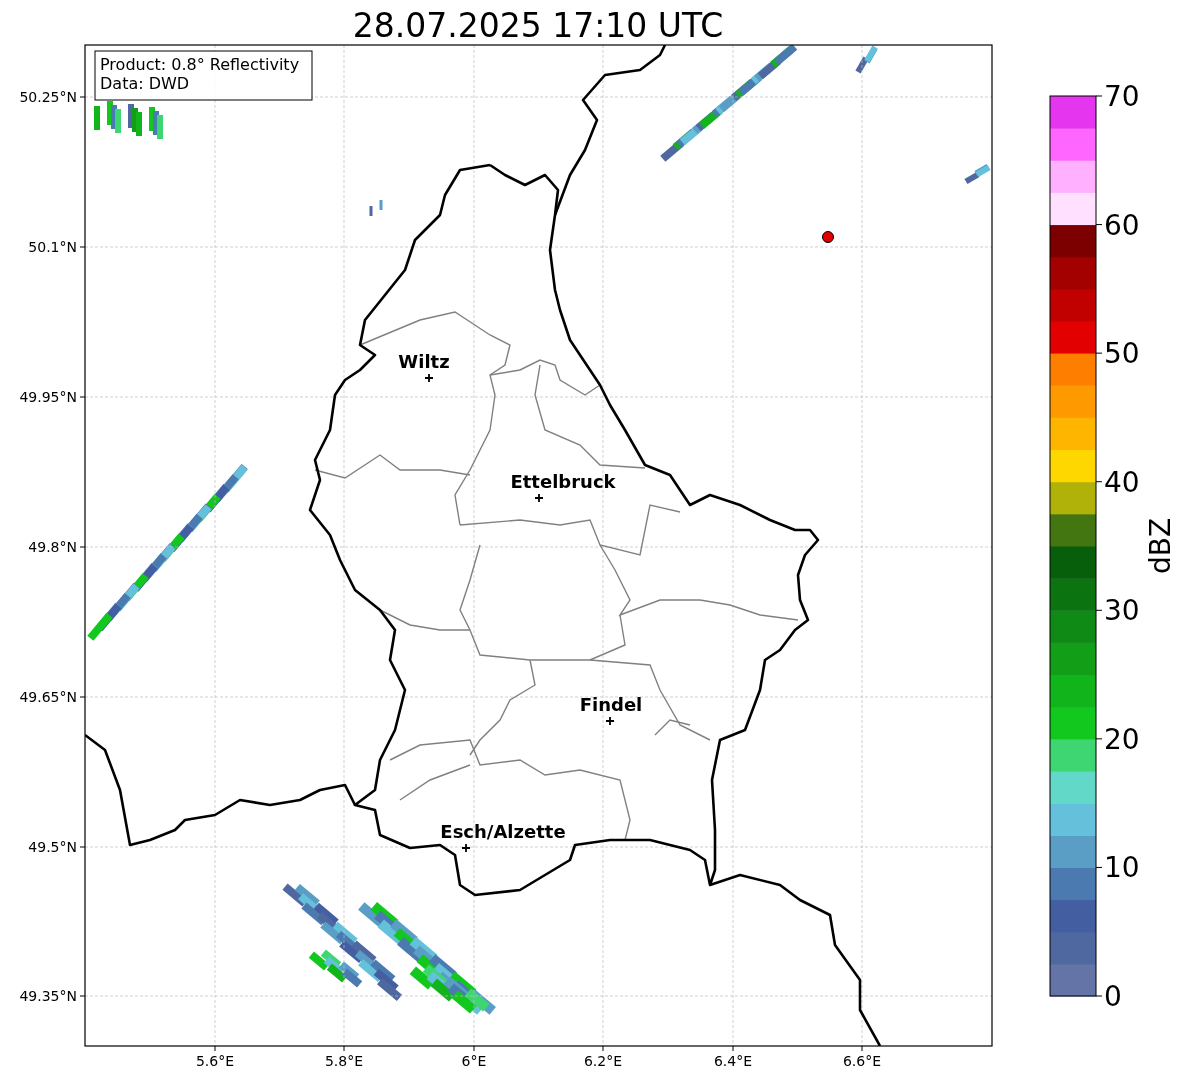  What do you see at coordinates (1113, 996) in the screenshot?
I see `colorbar-tick-label: 0` at bounding box center [1113, 996].